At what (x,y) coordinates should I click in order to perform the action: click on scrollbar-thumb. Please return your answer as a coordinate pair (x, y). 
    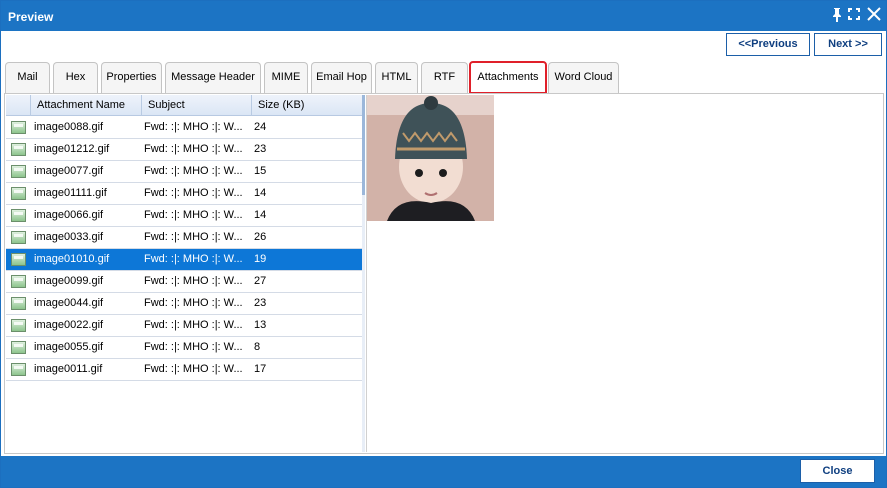
    Looking at the image, I should click on (363, 145).